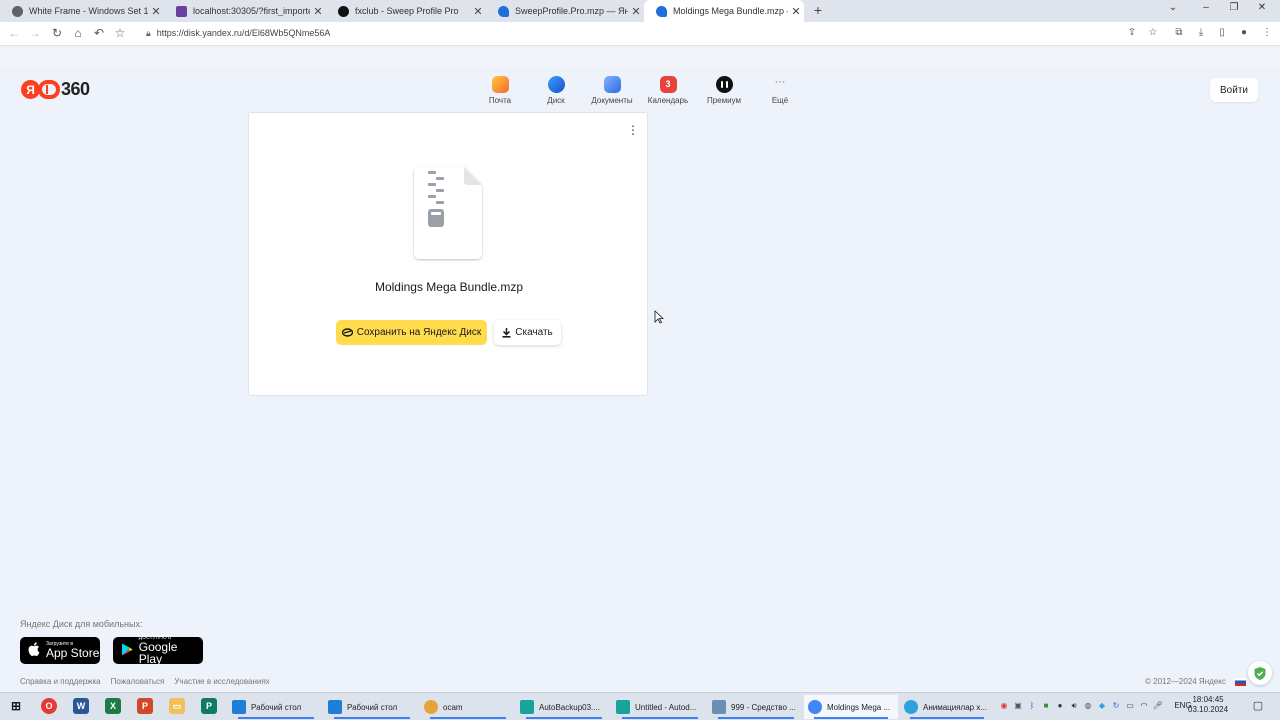  I want to click on browser-tab-4: SweepProfile.Pro.mzp — Яндекс ✕, so click(565, 11).